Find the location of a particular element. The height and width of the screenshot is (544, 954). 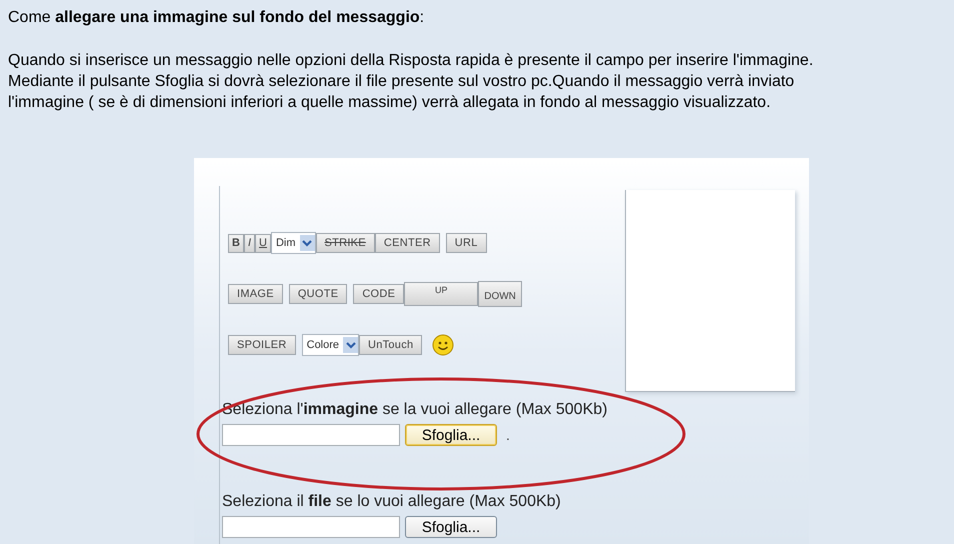

intro-paragraph: Quando si inserisce un messaggio nelle opzioni della Risposta rapida è presente il campo per inserire l'immagine. Mediante il pulsante Sfoglia si dovrà selezionare il file presente sul vostro pc.Quando il messaggio verrà inviato l'immagine ( se è di dimensioni inferiori a quelle massime) verrà allegata in fondo al messaggio visualizzato. is located at coordinates (411, 82).